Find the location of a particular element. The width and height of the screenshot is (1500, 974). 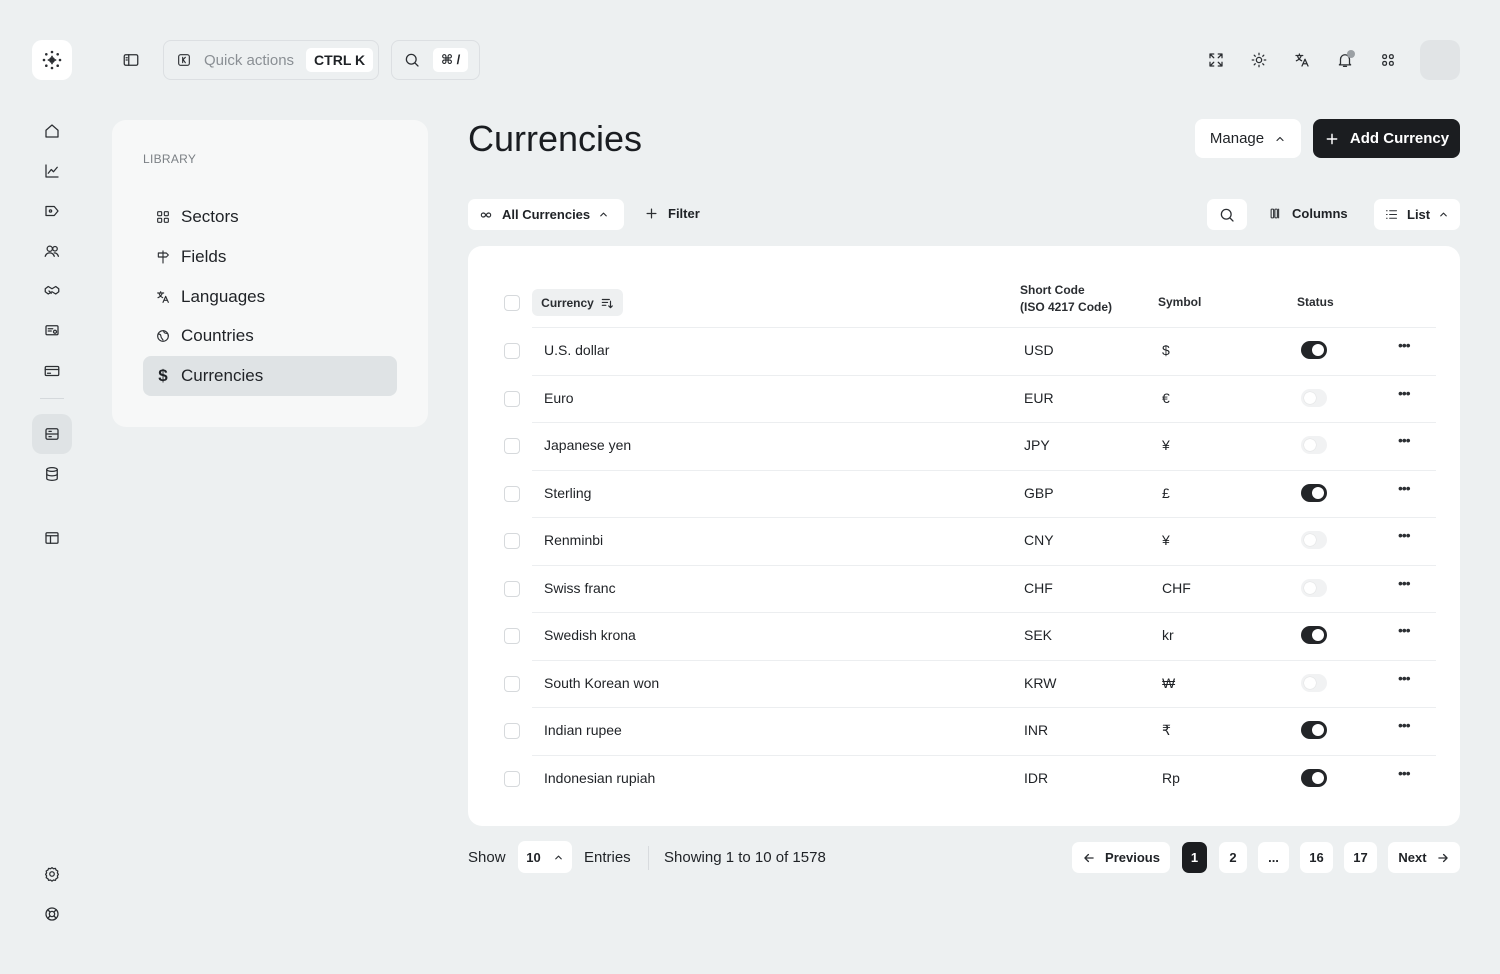

rail-tags is located at coordinates (52, 211).